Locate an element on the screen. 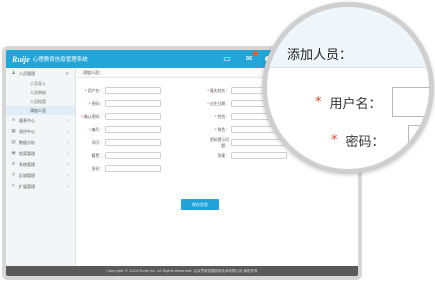  field-label: *用户名： is located at coordinates (93, 90).